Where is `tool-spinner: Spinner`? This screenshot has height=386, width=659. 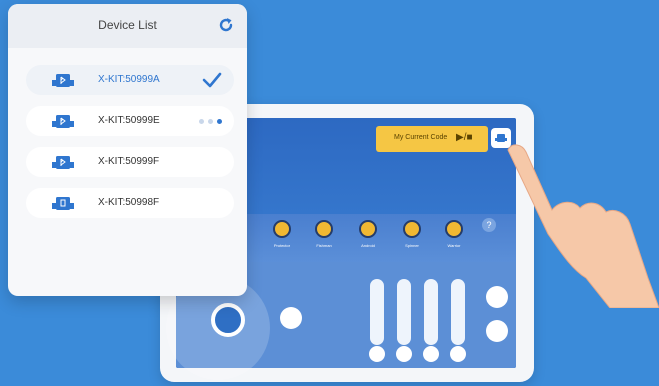 tool-spinner: Spinner is located at coordinates (412, 234).